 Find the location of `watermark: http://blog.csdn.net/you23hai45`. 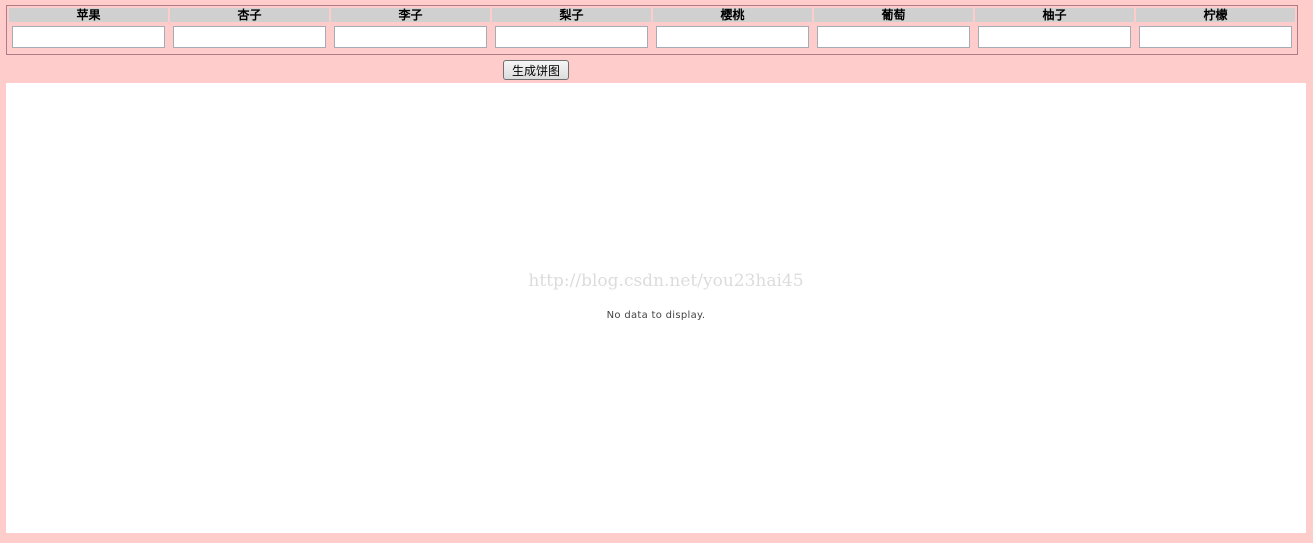

watermark: http://blog.csdn.net/you23hai45 is located at coordinates (666, 281).